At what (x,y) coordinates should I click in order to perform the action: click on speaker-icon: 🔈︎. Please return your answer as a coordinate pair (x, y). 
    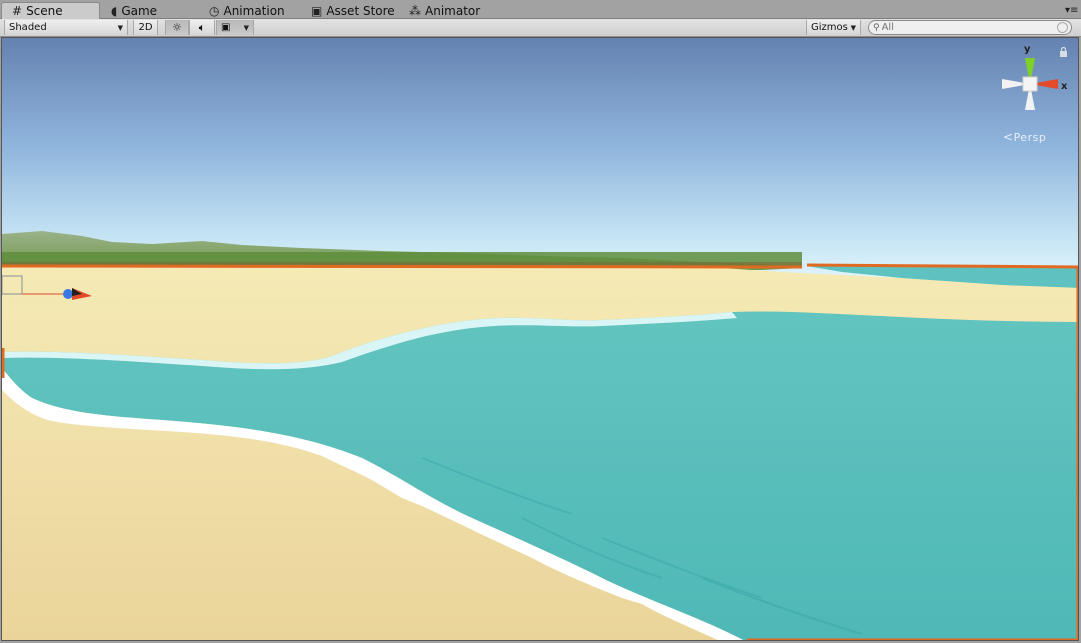
    Looking at the image, I should click on (202, 27).